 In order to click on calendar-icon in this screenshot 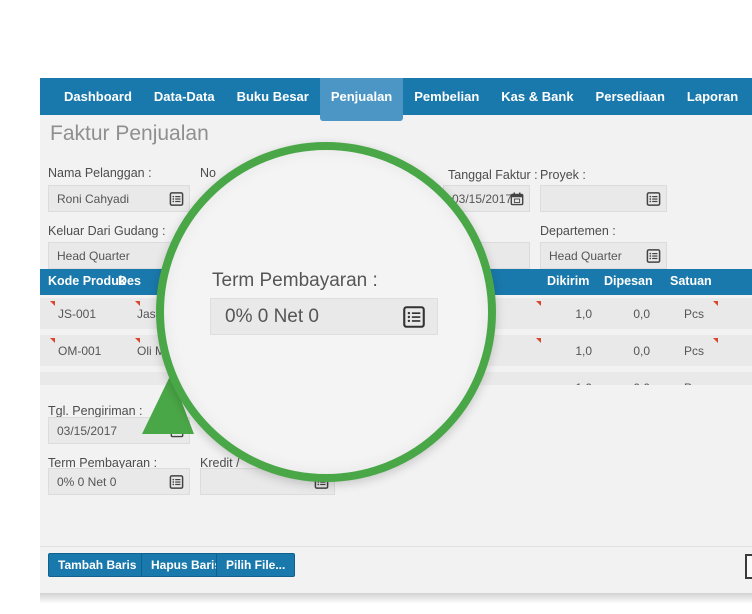, I will do `click(517, 199)`.